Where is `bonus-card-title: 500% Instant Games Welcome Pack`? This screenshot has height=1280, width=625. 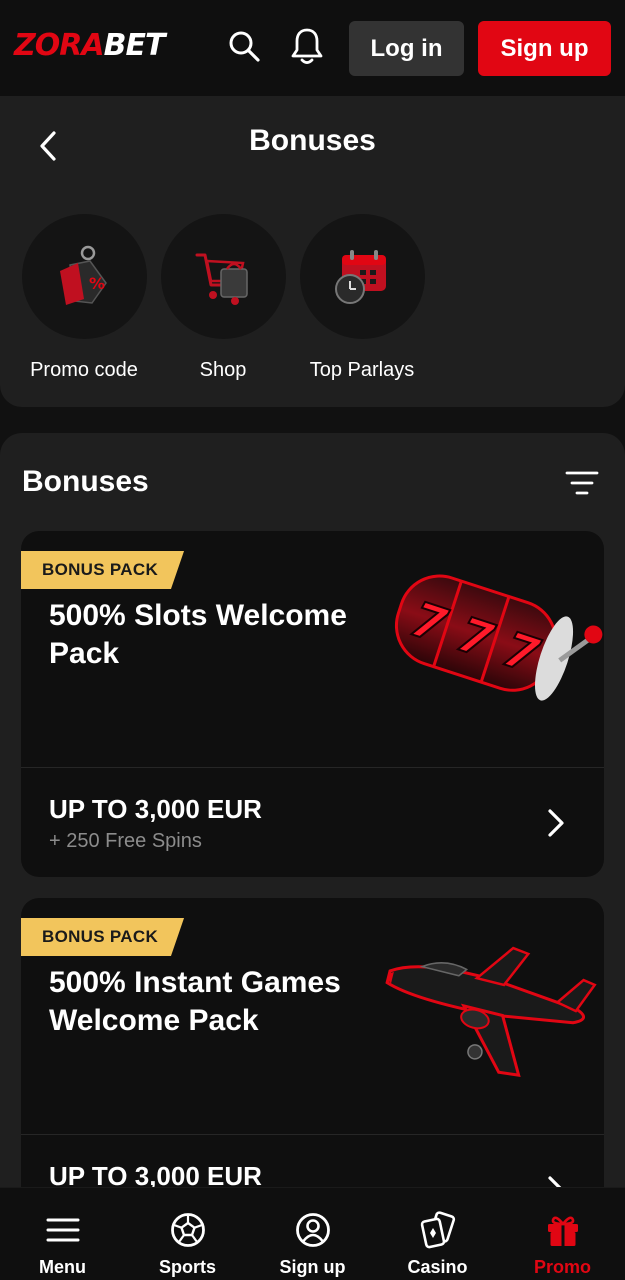
bonus-card-title: 500% Instant Games Welcome Pack is located at coordinates (195, 1001).